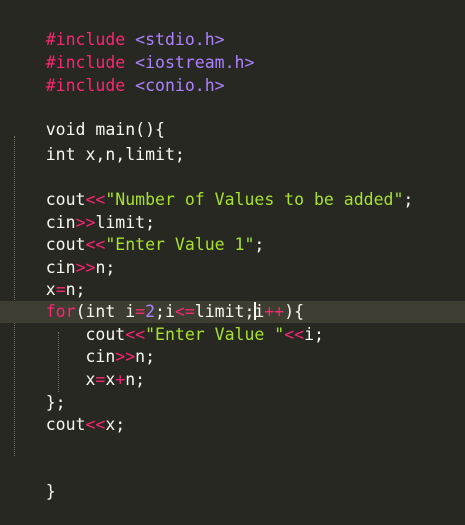 The width and height of the screenshot is (465, 525). What do you see at coordinates (115, 74) in the screenshot?
I see `code-line-3: #include <conio.h>` at bounding box center [115, 74].